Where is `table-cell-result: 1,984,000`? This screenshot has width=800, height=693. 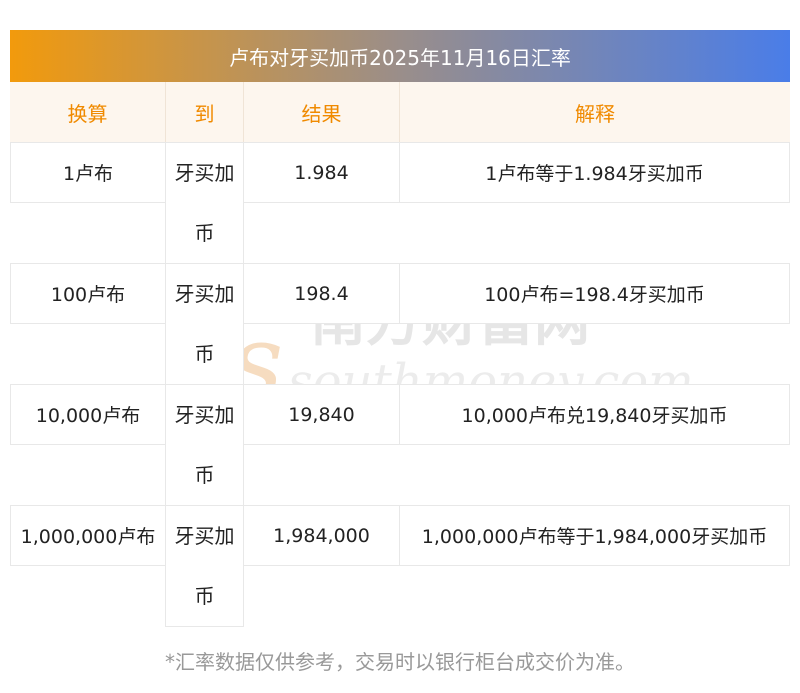
table-cell-result: 1,984,000 is located at coordinates (321, 535).